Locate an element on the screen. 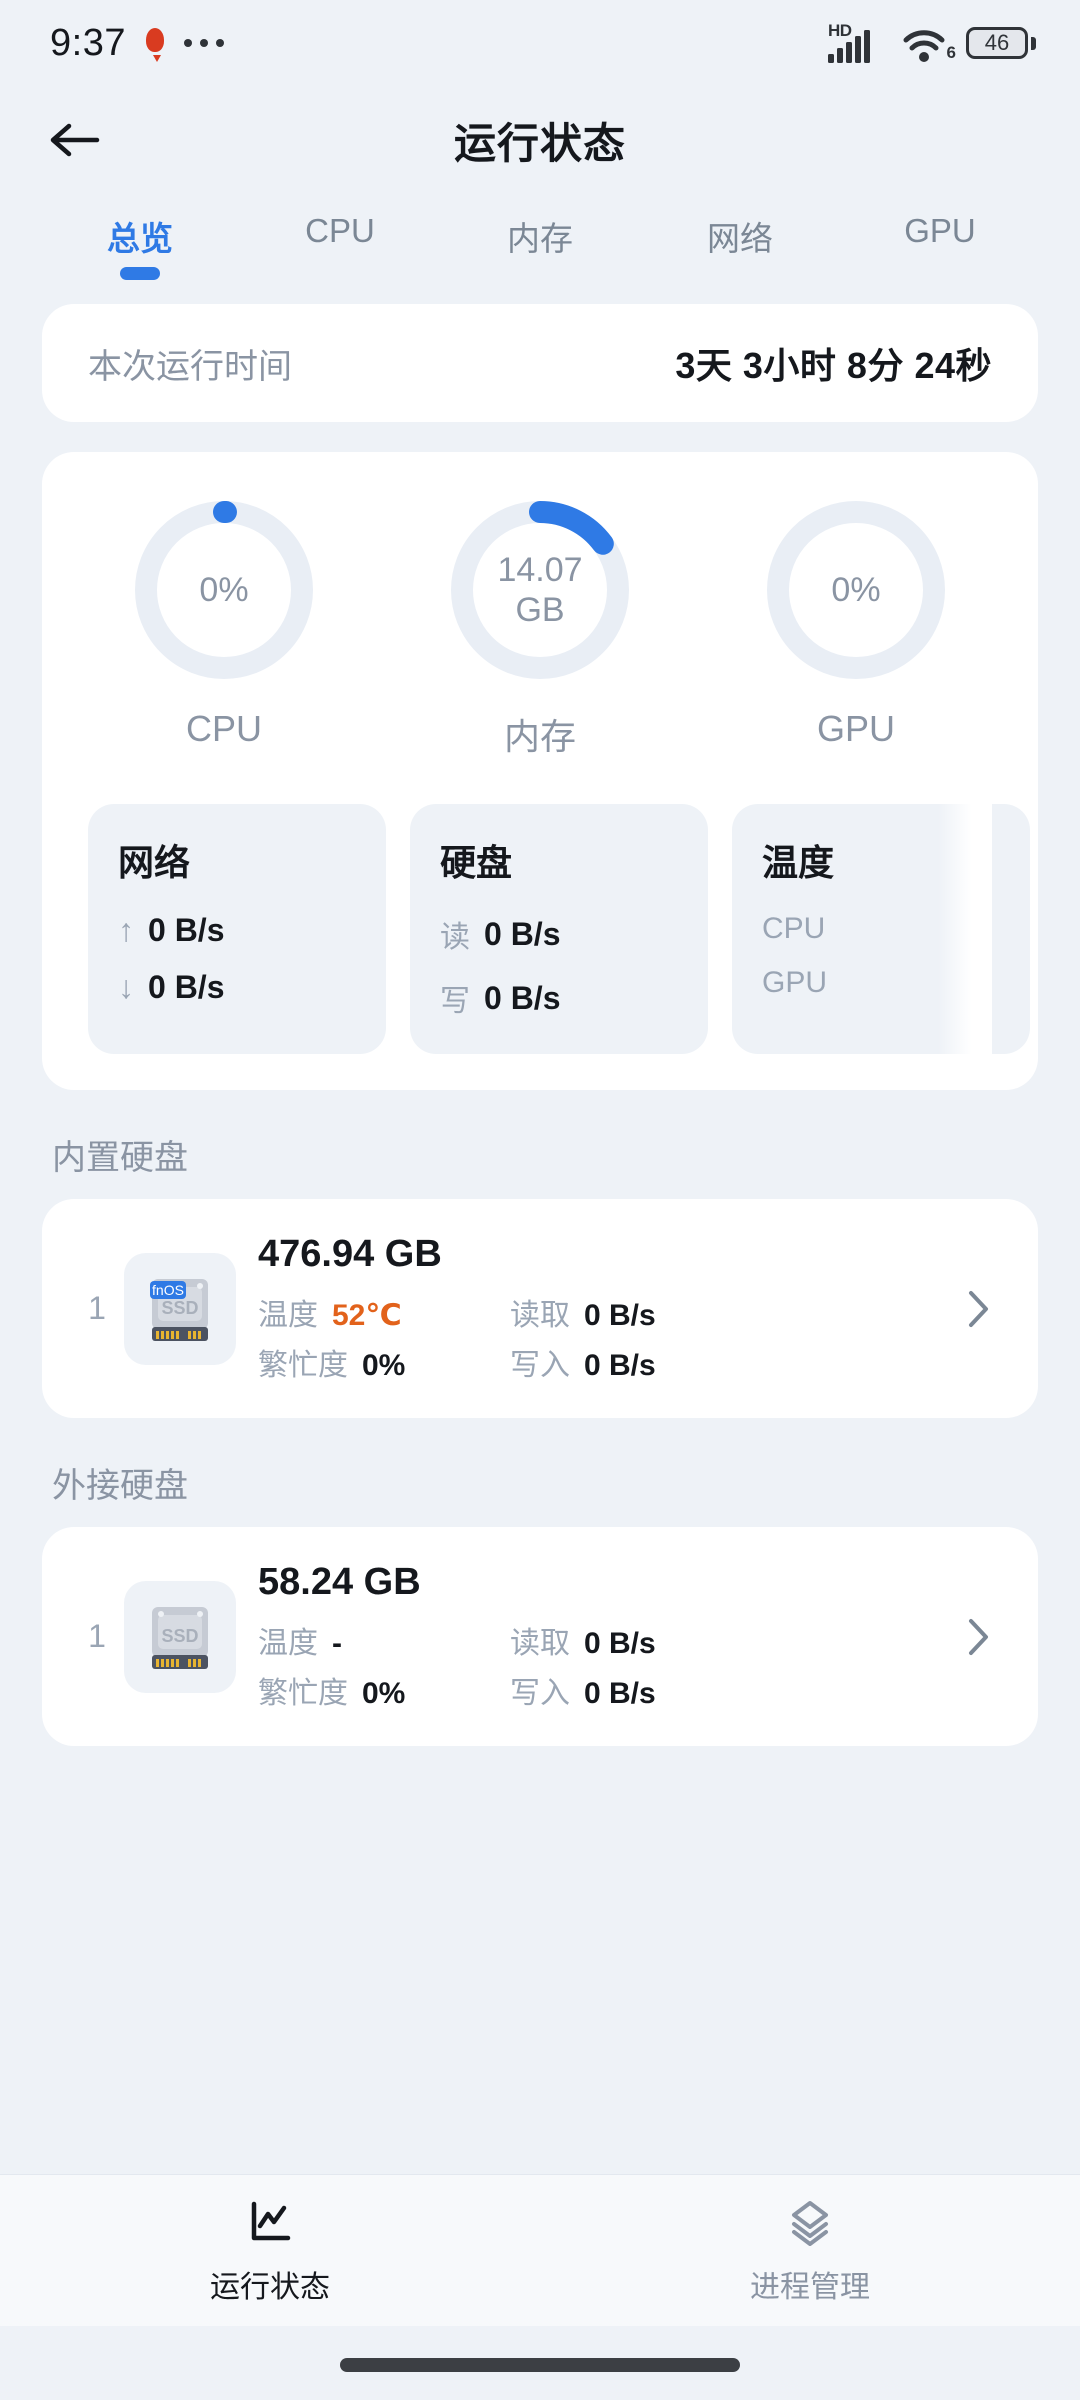 The image size is (1080, 2400). gauge-cpu: 0% CPU is located at coordinates (224, 628).